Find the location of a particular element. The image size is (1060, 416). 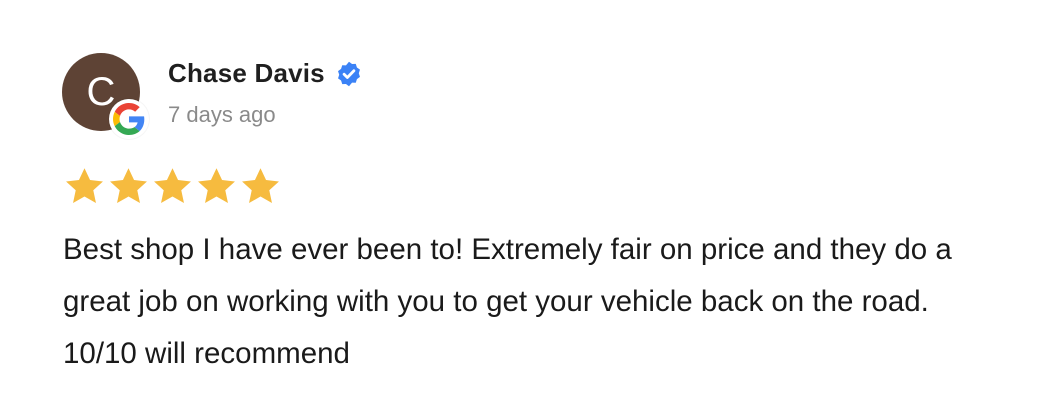

verified-badge-icon is located at coordinates (348, 73).